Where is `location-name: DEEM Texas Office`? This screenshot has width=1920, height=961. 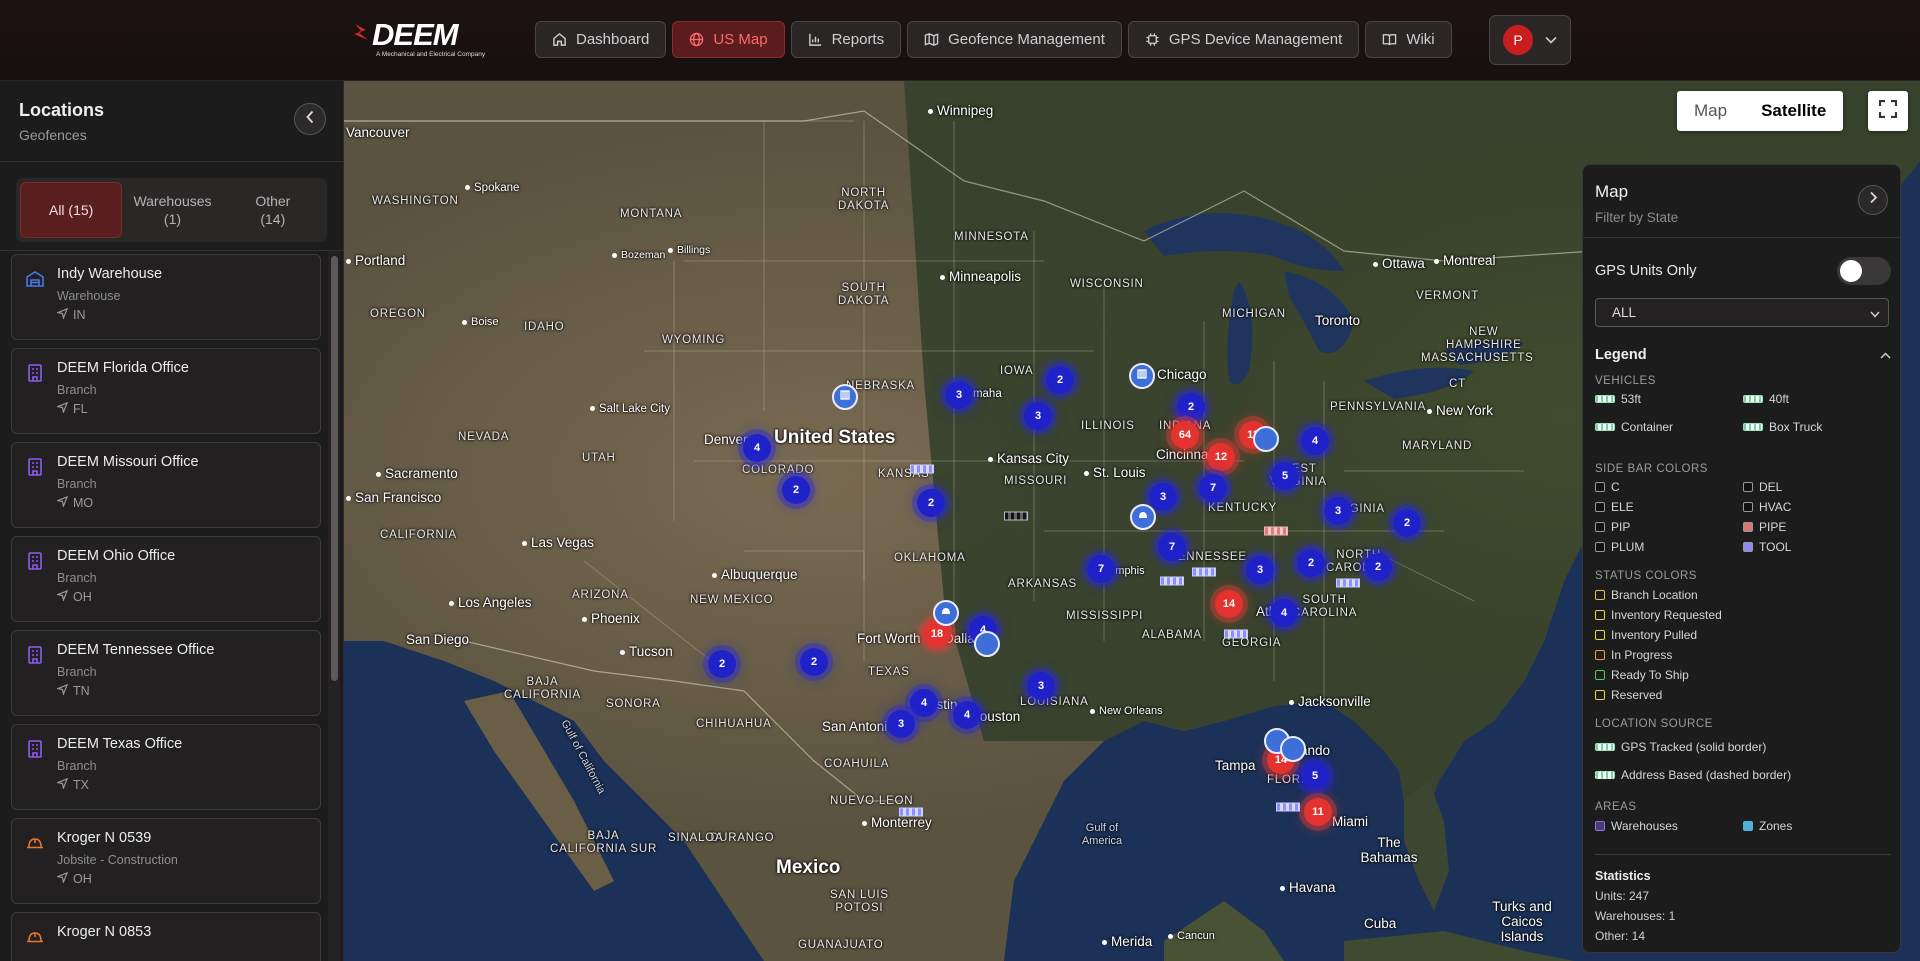
location-name: DEEM Texas Office is located at coordinates (120, 744).